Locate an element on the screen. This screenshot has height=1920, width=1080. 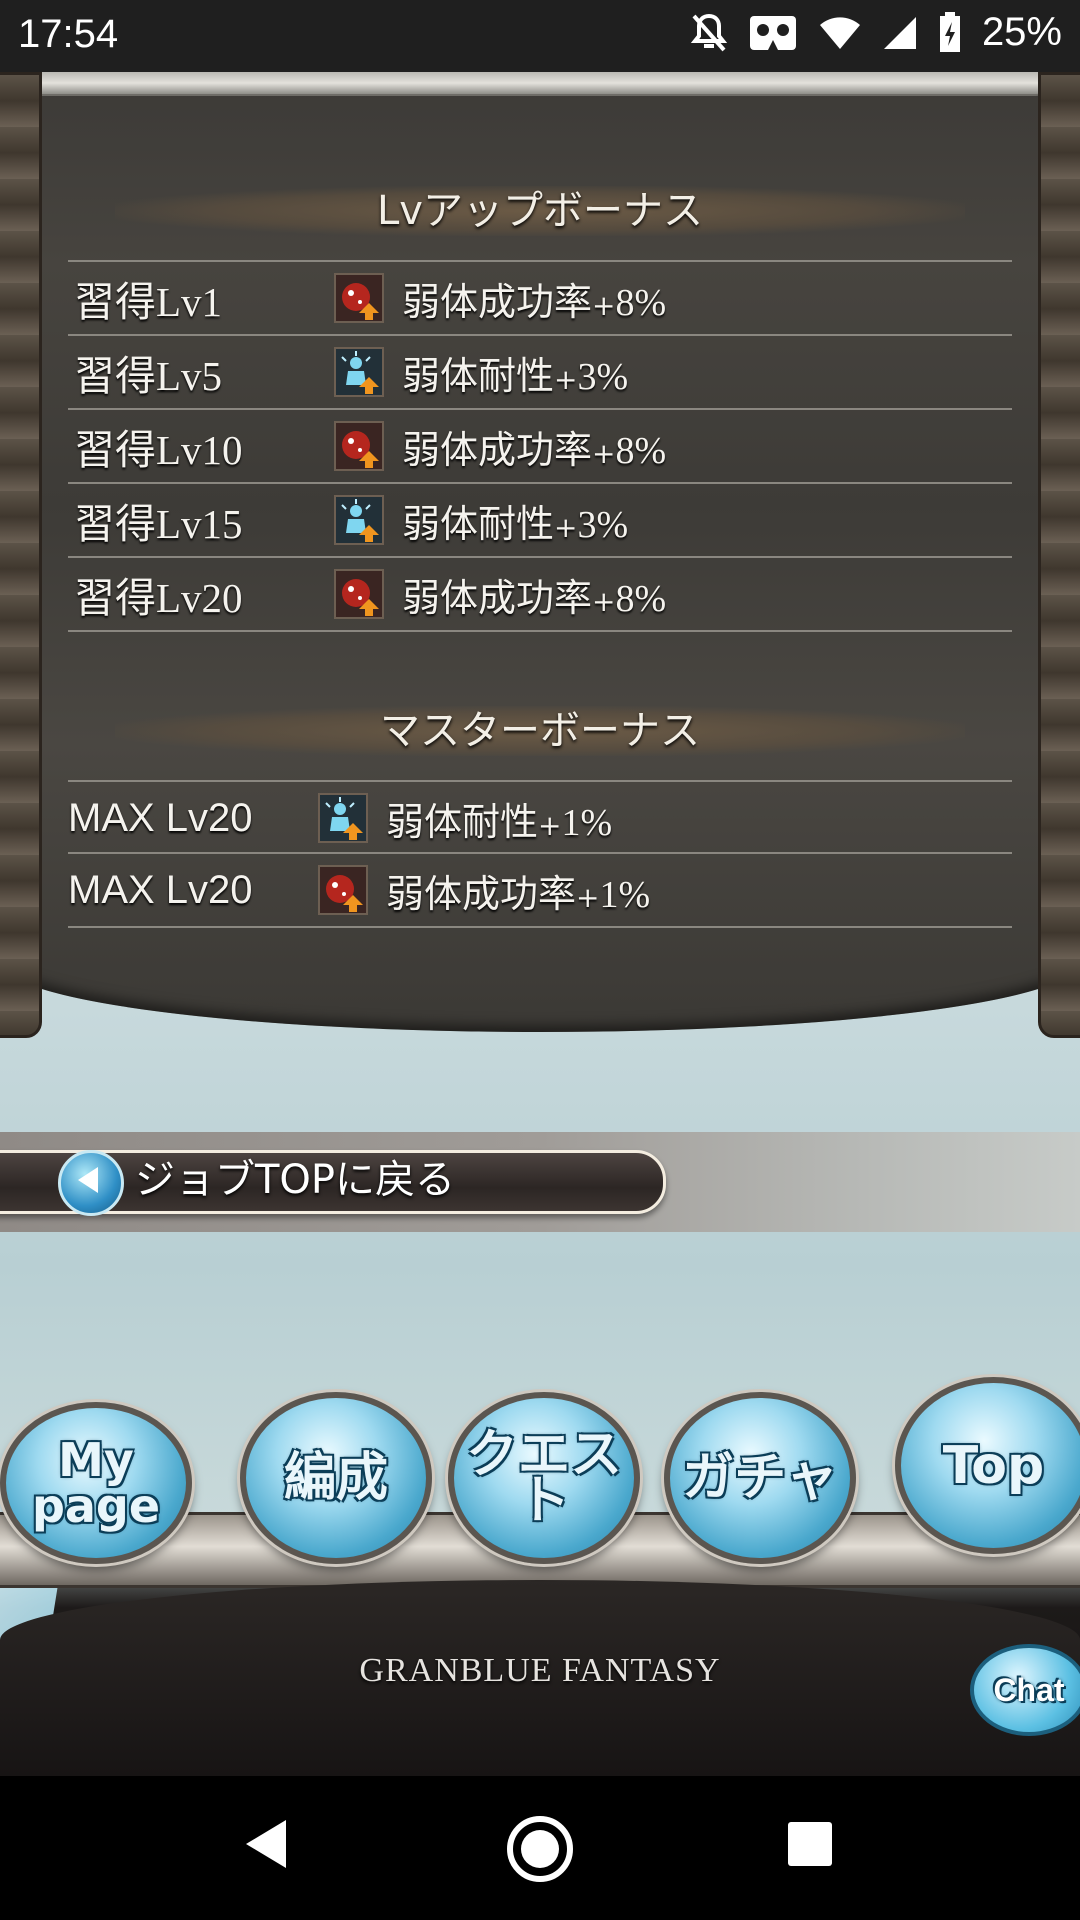
master-bonus-row: MAX Lv20 弱体成功率+1% is located at coordinates (540, 890).